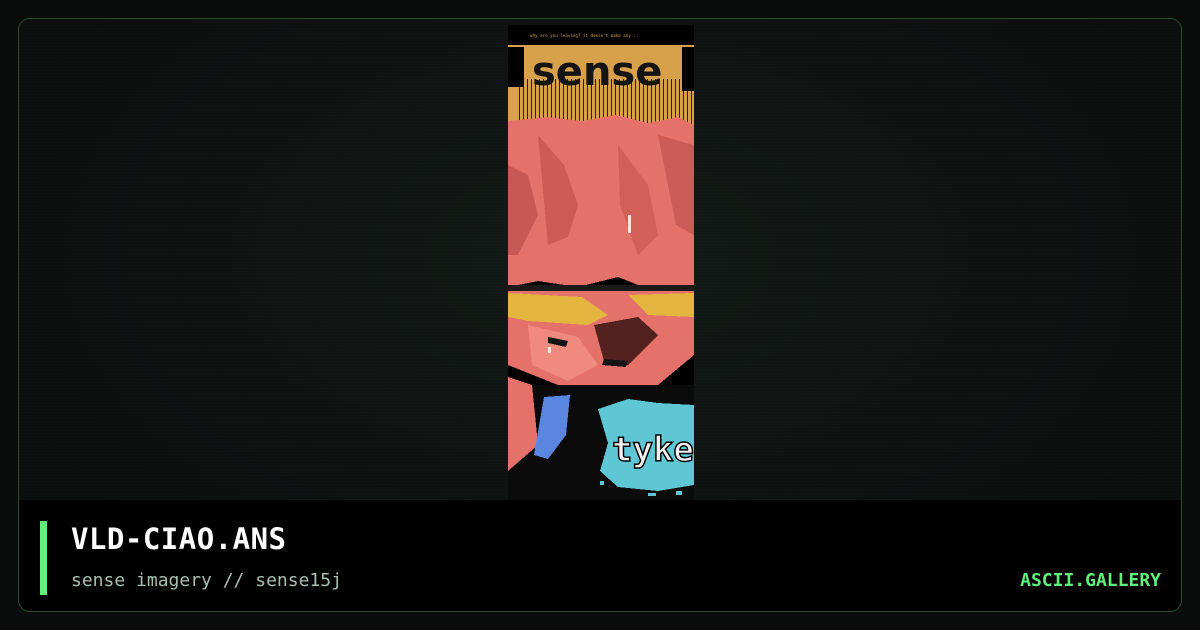  What do you see at coordinates (43, 558) in the screenshot?
I see `accent-bar` at bounding box center [43, 558].